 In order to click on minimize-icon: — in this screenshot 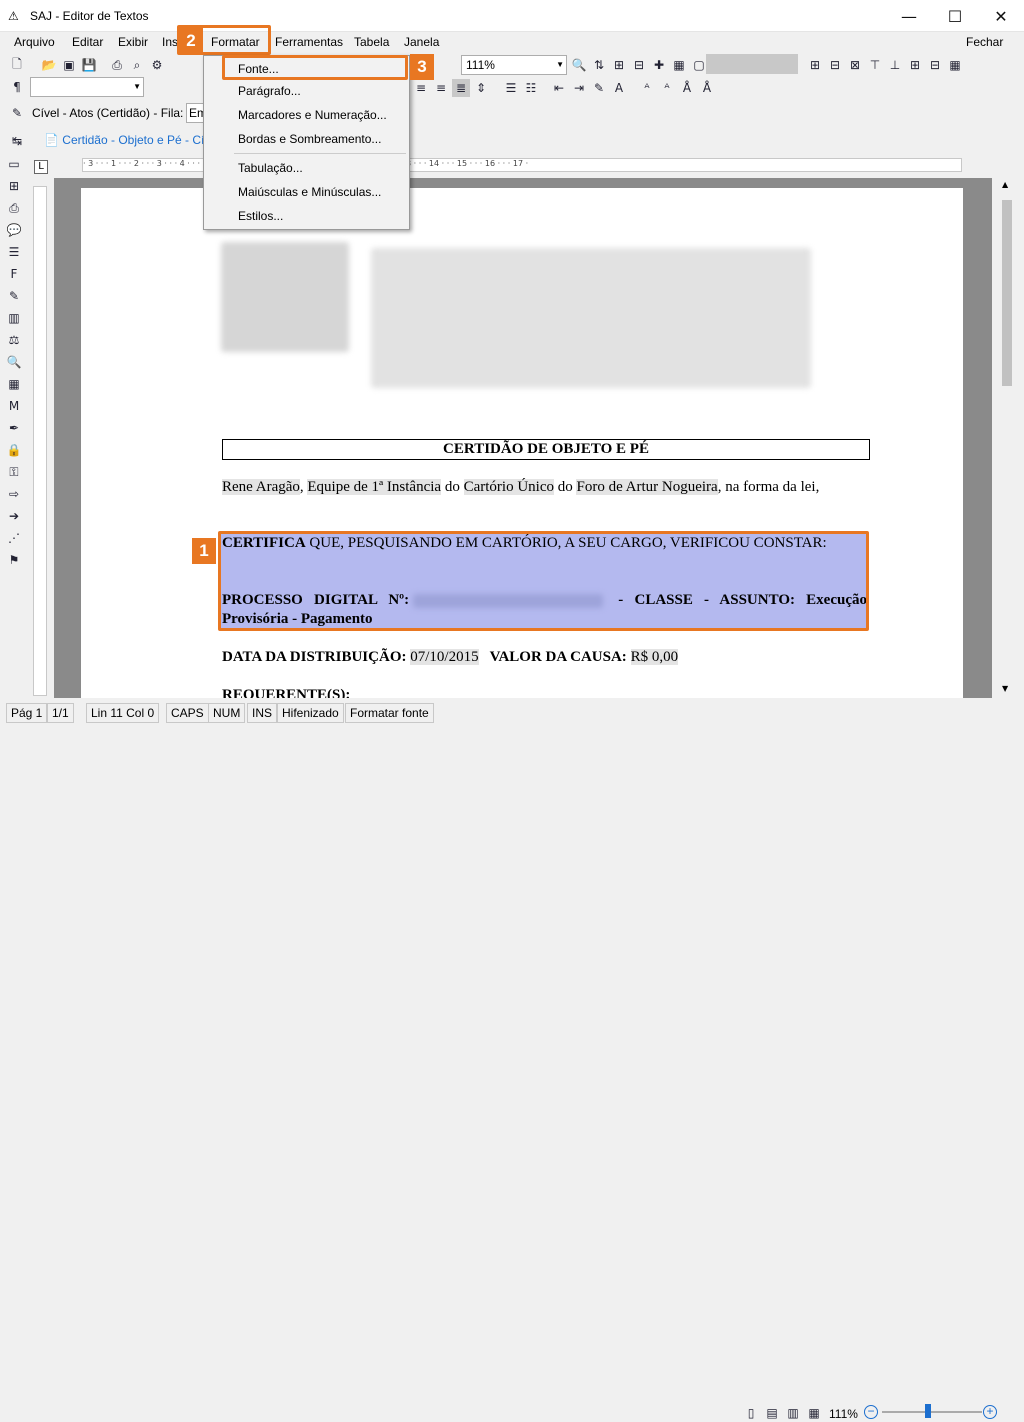, I will do `click(909, 16)`.